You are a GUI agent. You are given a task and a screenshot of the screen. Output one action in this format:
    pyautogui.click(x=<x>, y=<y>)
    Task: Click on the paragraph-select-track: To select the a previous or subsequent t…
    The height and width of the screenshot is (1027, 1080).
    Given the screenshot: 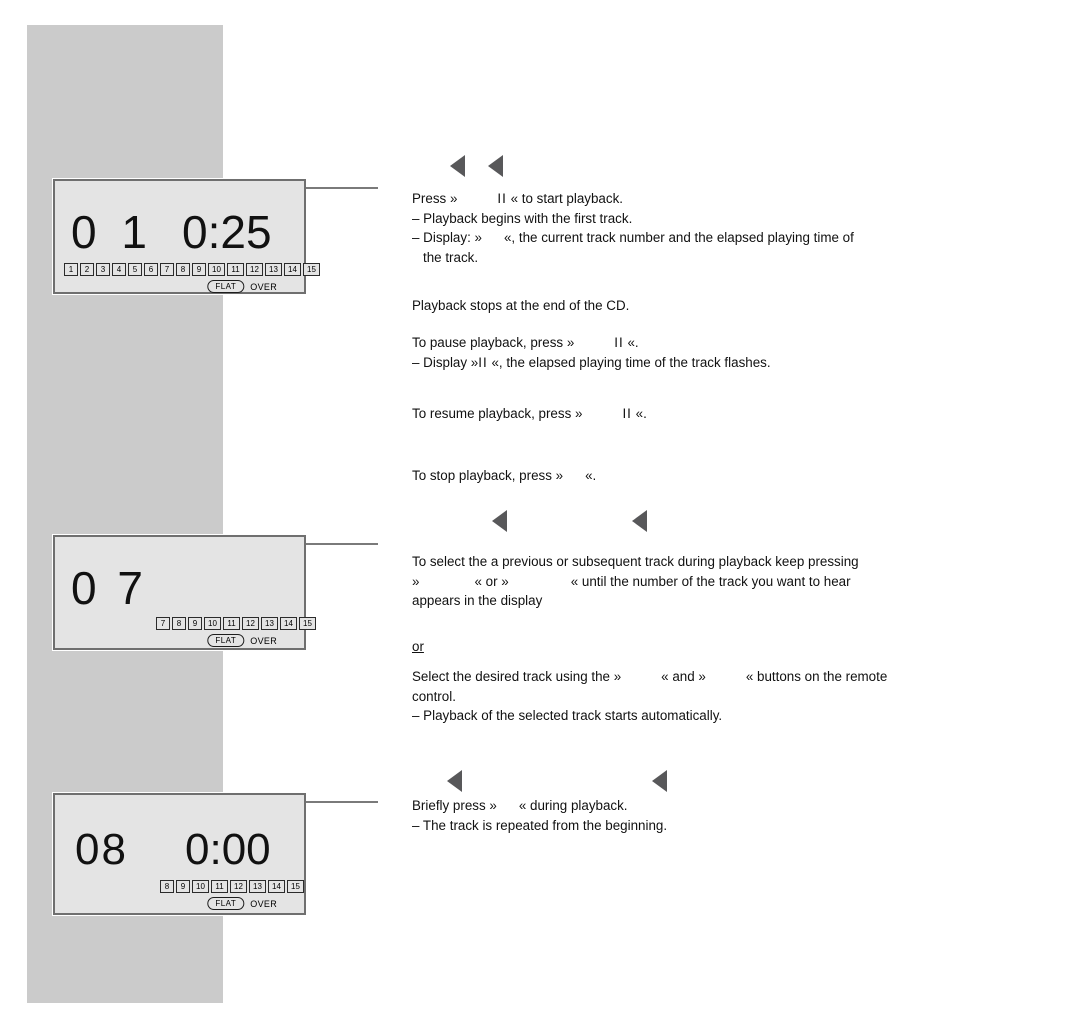 What is the action you would take?
    pyautogui.click(x=704, y=581)
    